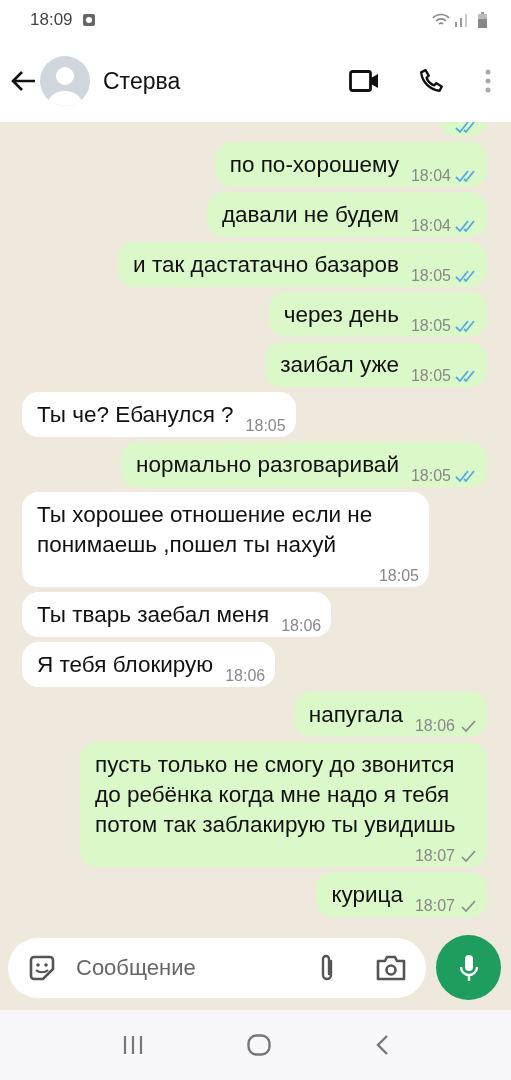 The width and height of the screenshot is (511, 1080). What do you see at coordinates (468, 967) in the screenshot?
I see `microphone-icon` at bounding box center [468, 967].